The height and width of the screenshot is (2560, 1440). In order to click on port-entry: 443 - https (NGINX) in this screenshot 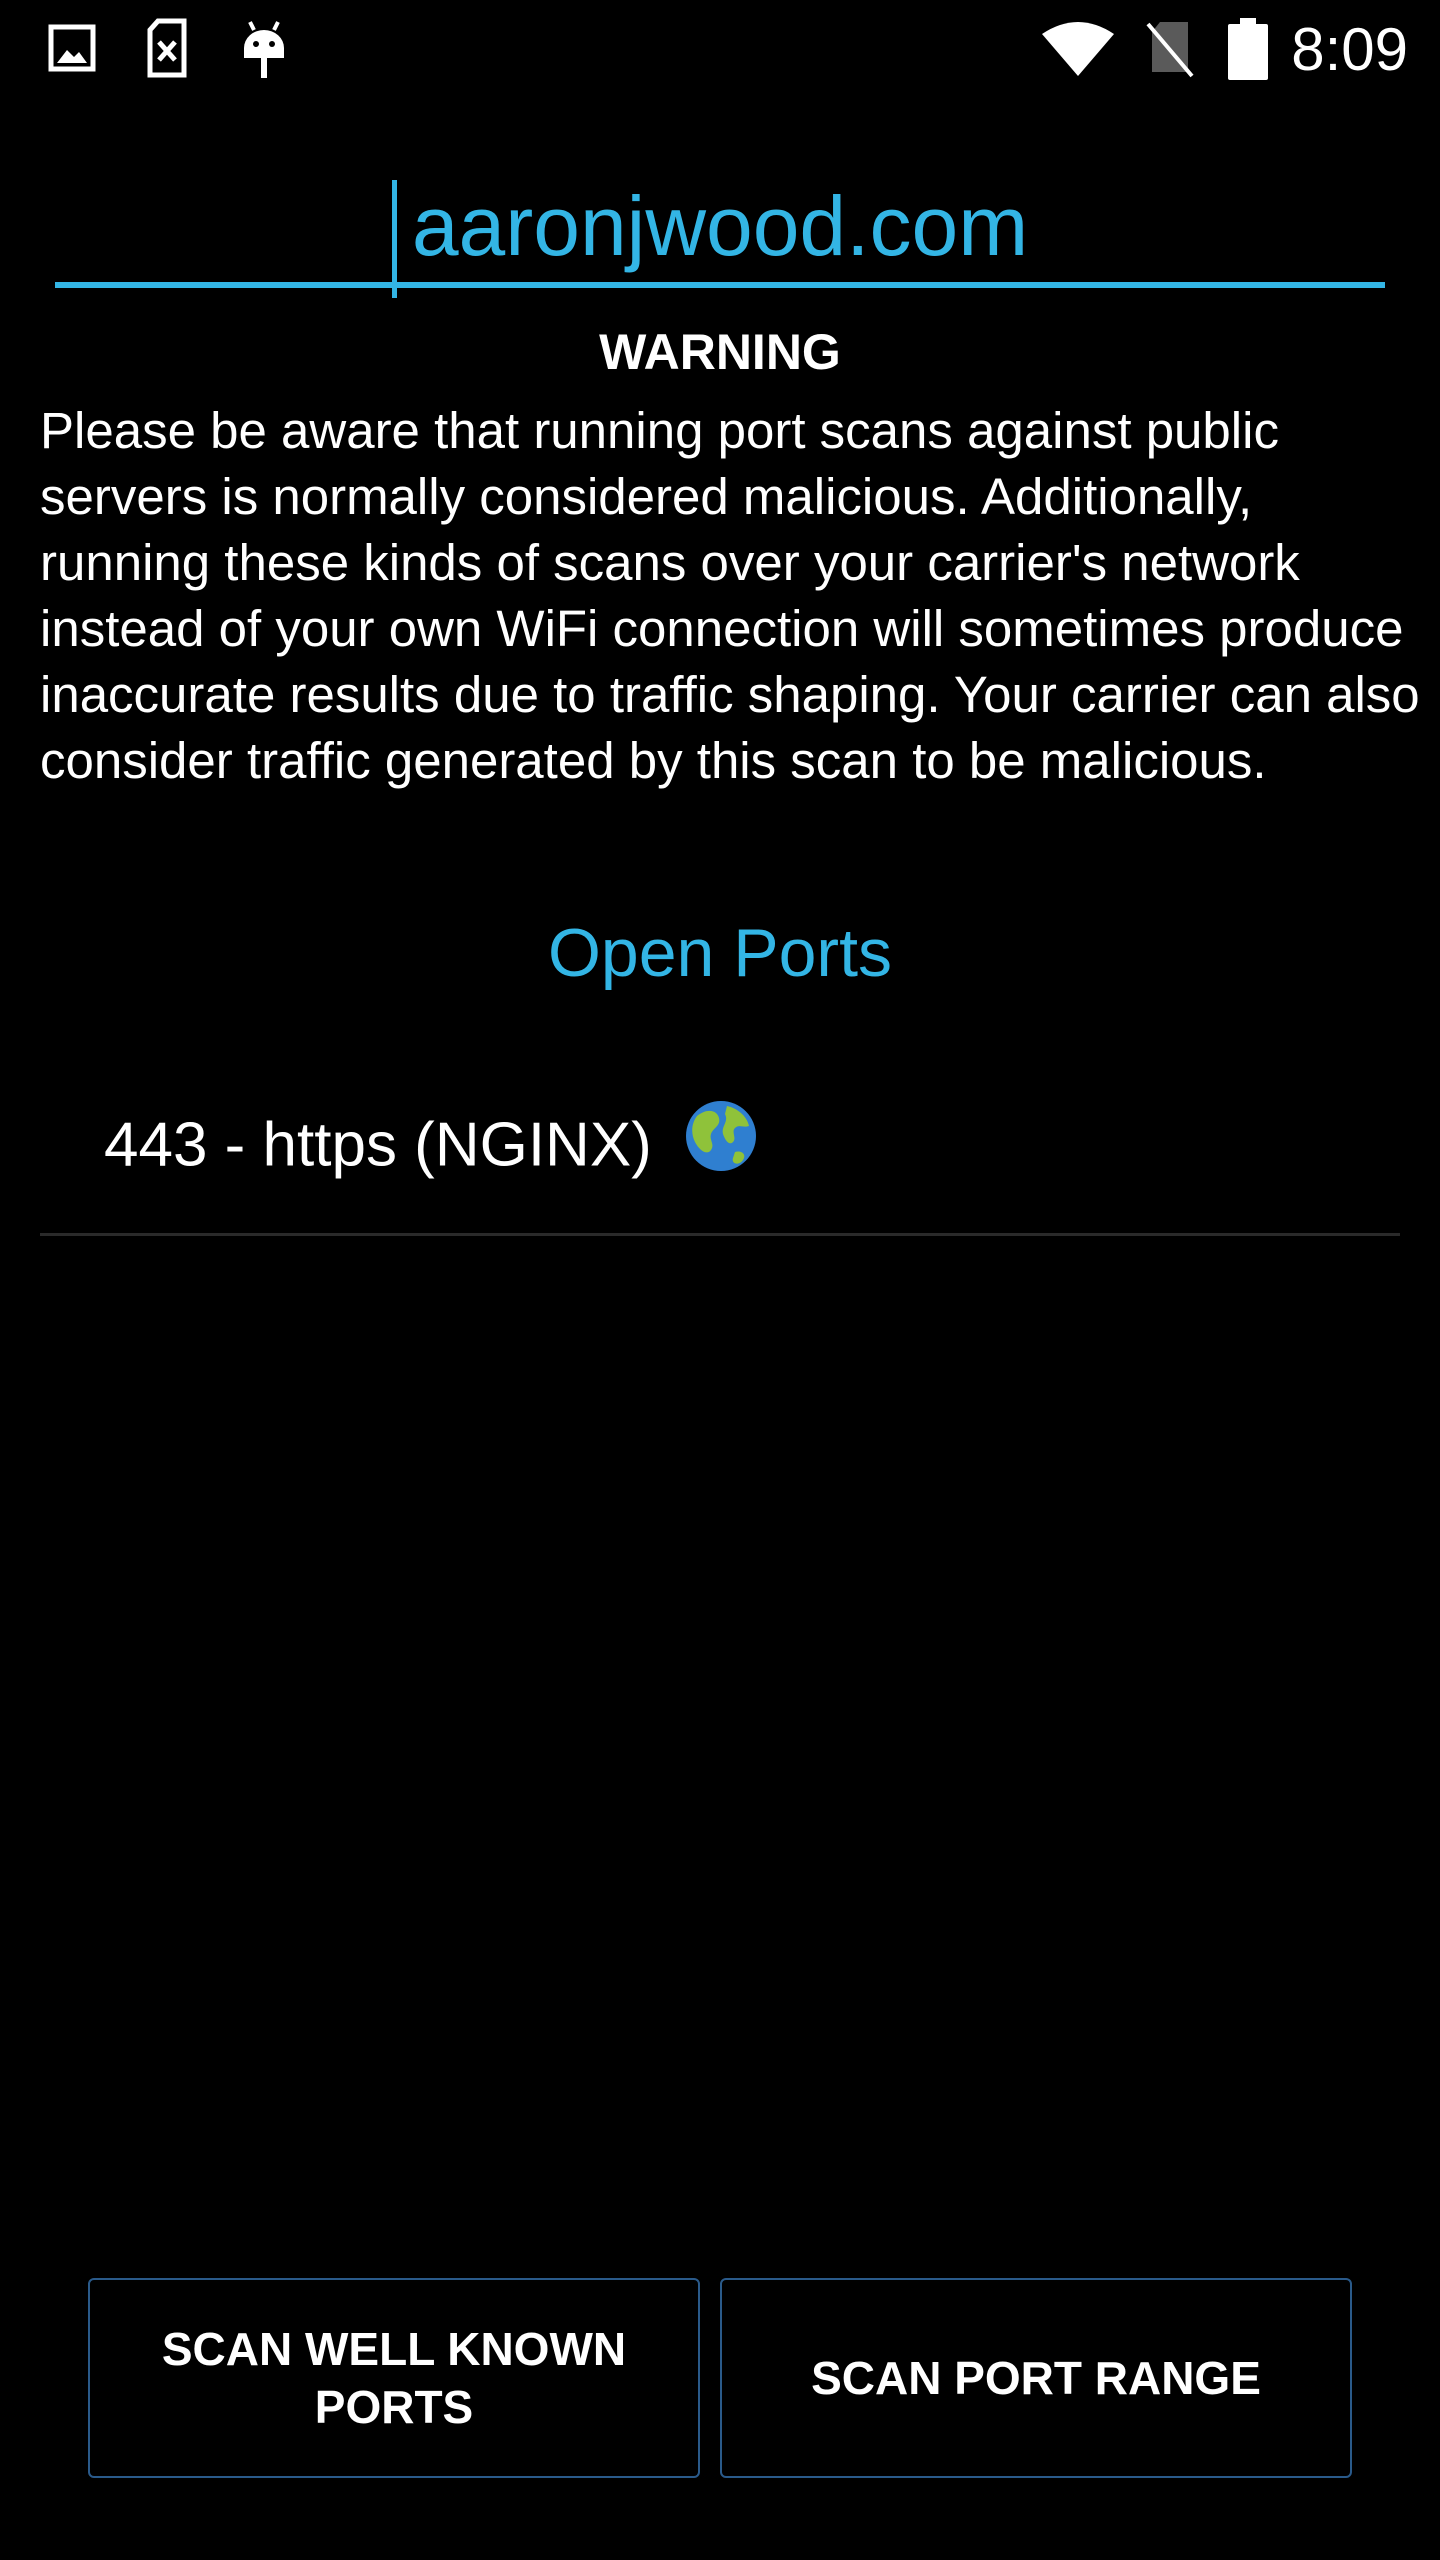, I will do `click(431, 1148)`.